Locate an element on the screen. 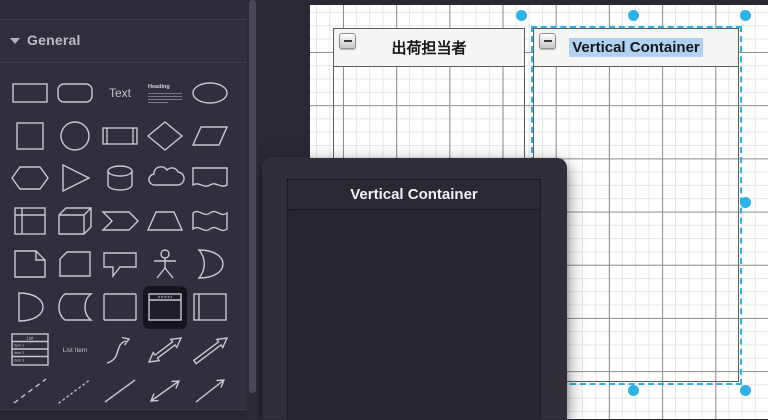 The image size is (768, 420). shape-directional-thin-arrow is located at coordinates (210, 391).